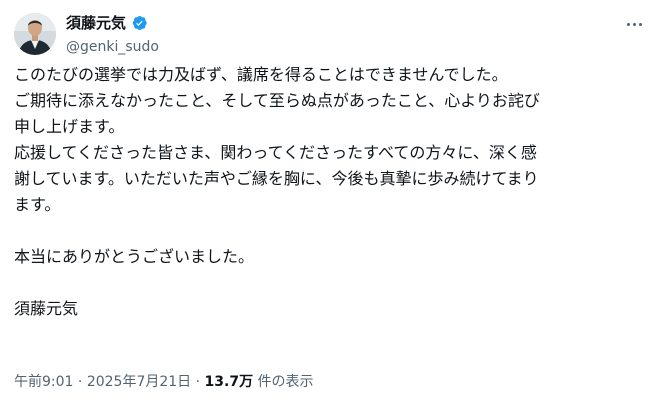 This screenshot has width=661, height=401. I want to click on timestamp-link: 午前9:01 · 2025年7月21日, so click(102, 382).